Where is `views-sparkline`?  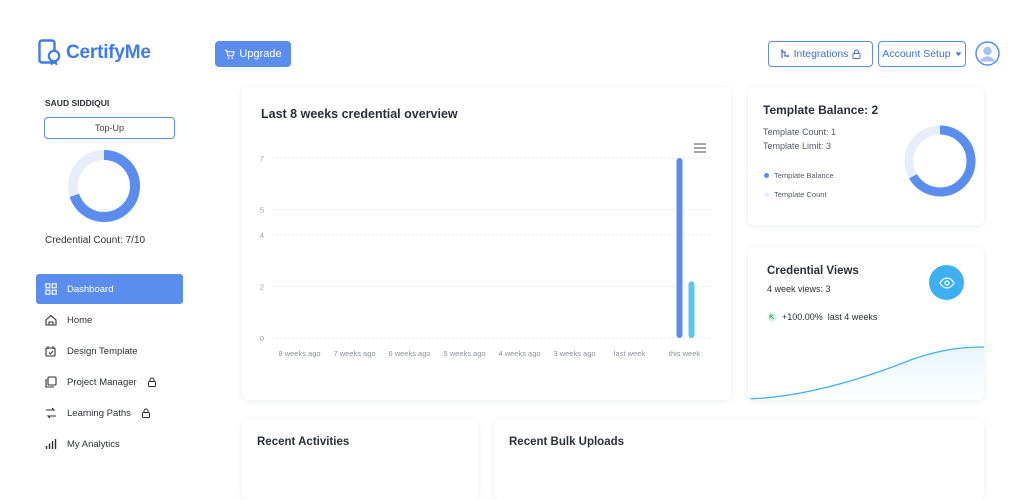 views-sparkline is located at coordinates (866, 373).